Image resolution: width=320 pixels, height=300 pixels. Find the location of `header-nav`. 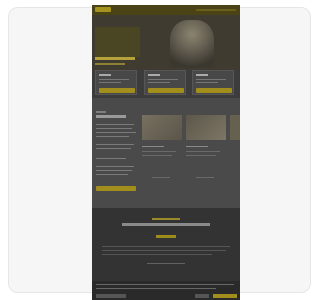

header-nav is located at coordinates (216, 10).